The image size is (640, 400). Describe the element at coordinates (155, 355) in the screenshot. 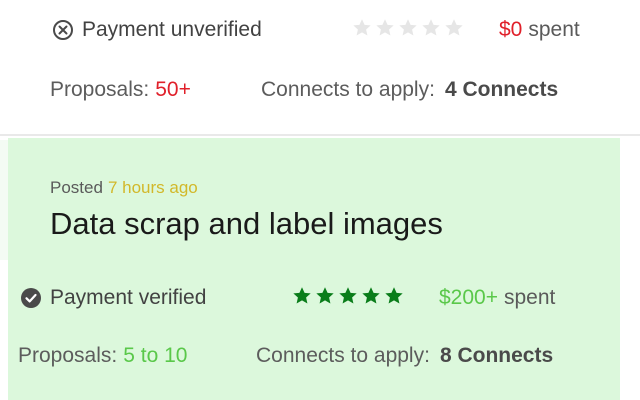

I see `proposals-value: 5 to 10` at that location.